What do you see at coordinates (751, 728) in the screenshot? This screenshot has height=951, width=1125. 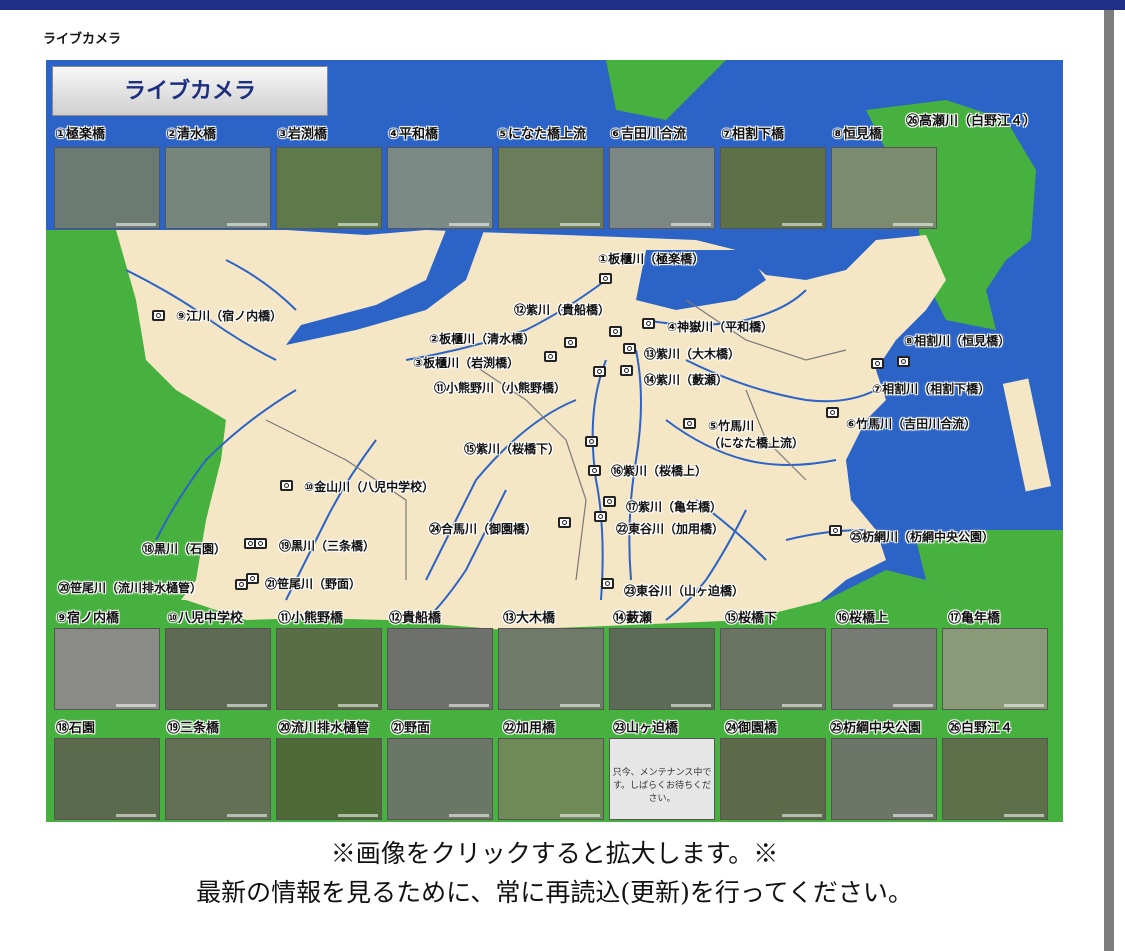 I see `cam-label-24: ㉔御園橋` at bounding box center [751, 728].